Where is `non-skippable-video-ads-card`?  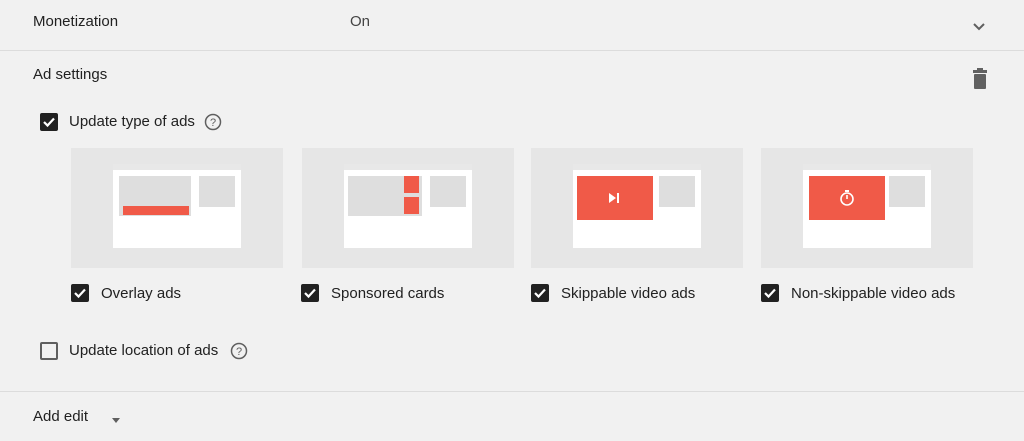 non-skippable-video-ads-card is located at coordinates (867, 208).